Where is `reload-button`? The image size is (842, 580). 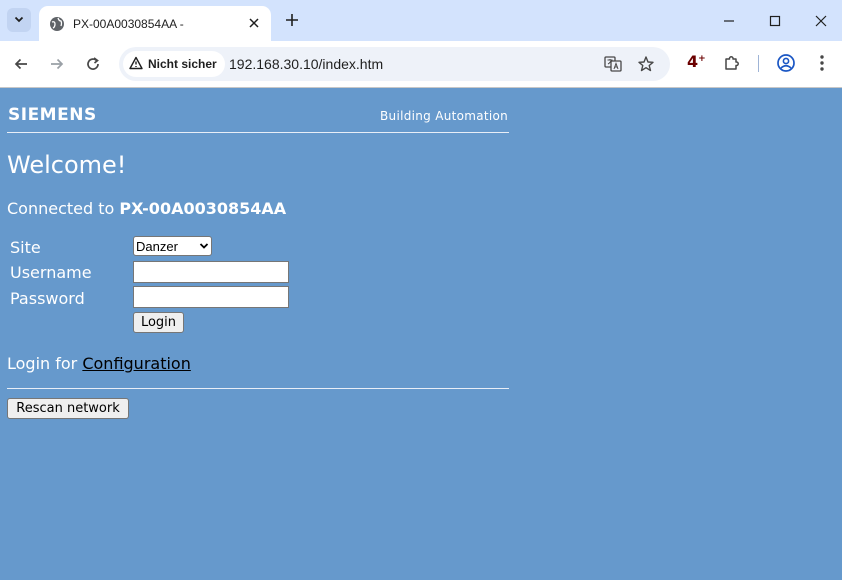
reload-button is located at coordinates (93, 64).